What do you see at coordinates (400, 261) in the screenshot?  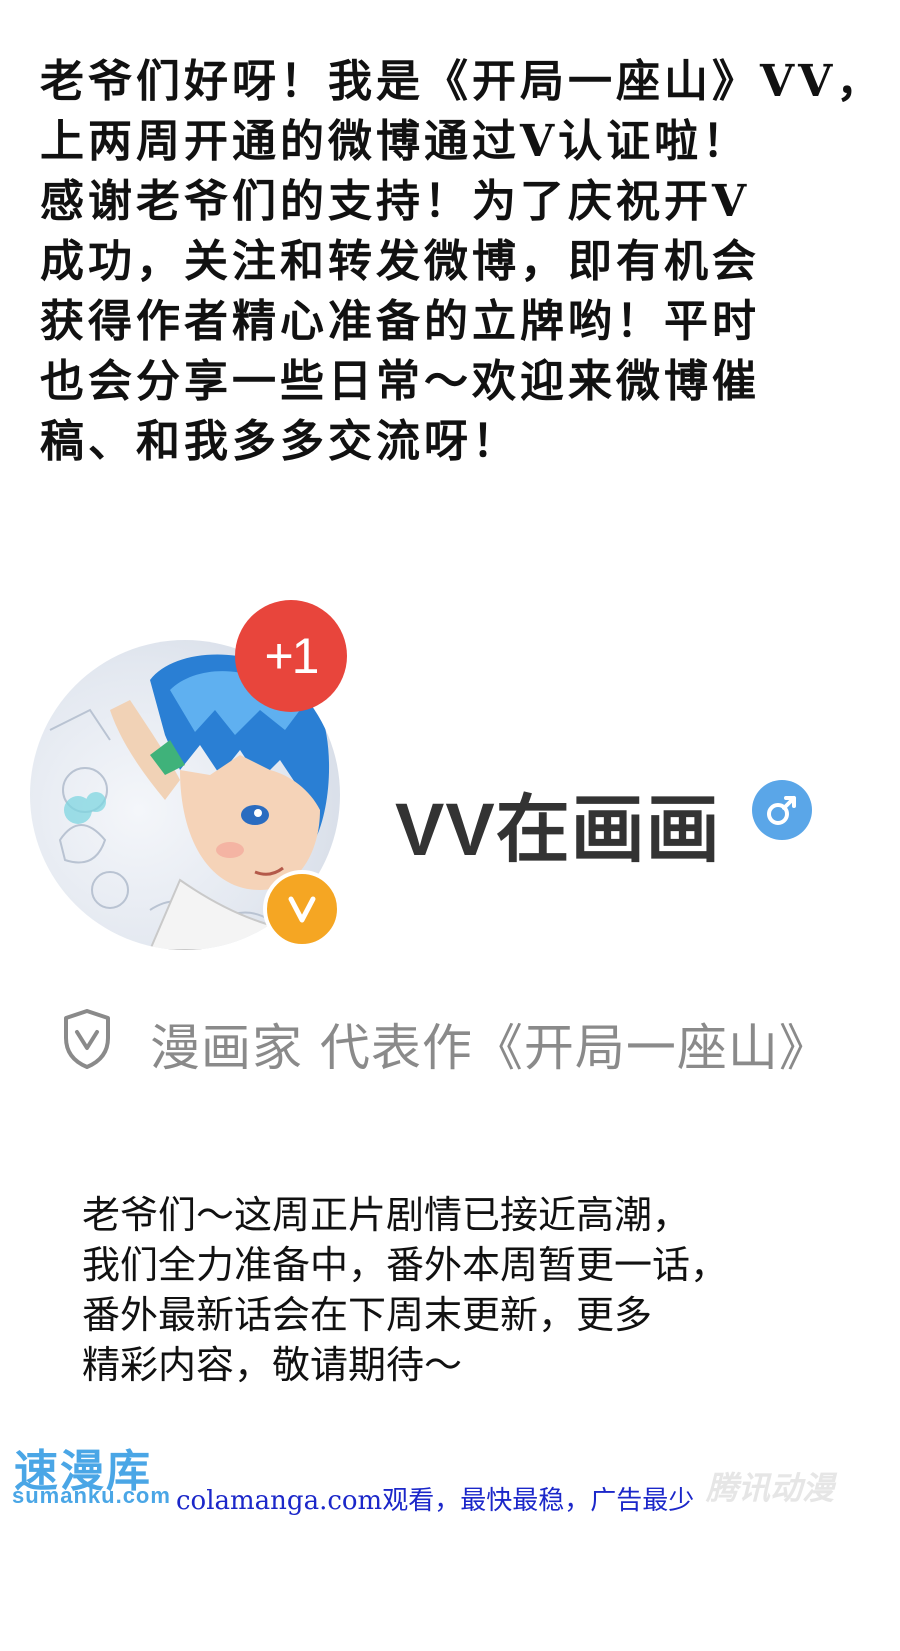 I see `intro-line: 成功，关注和转发微博，即有机会` at bounding box center [400, 261].